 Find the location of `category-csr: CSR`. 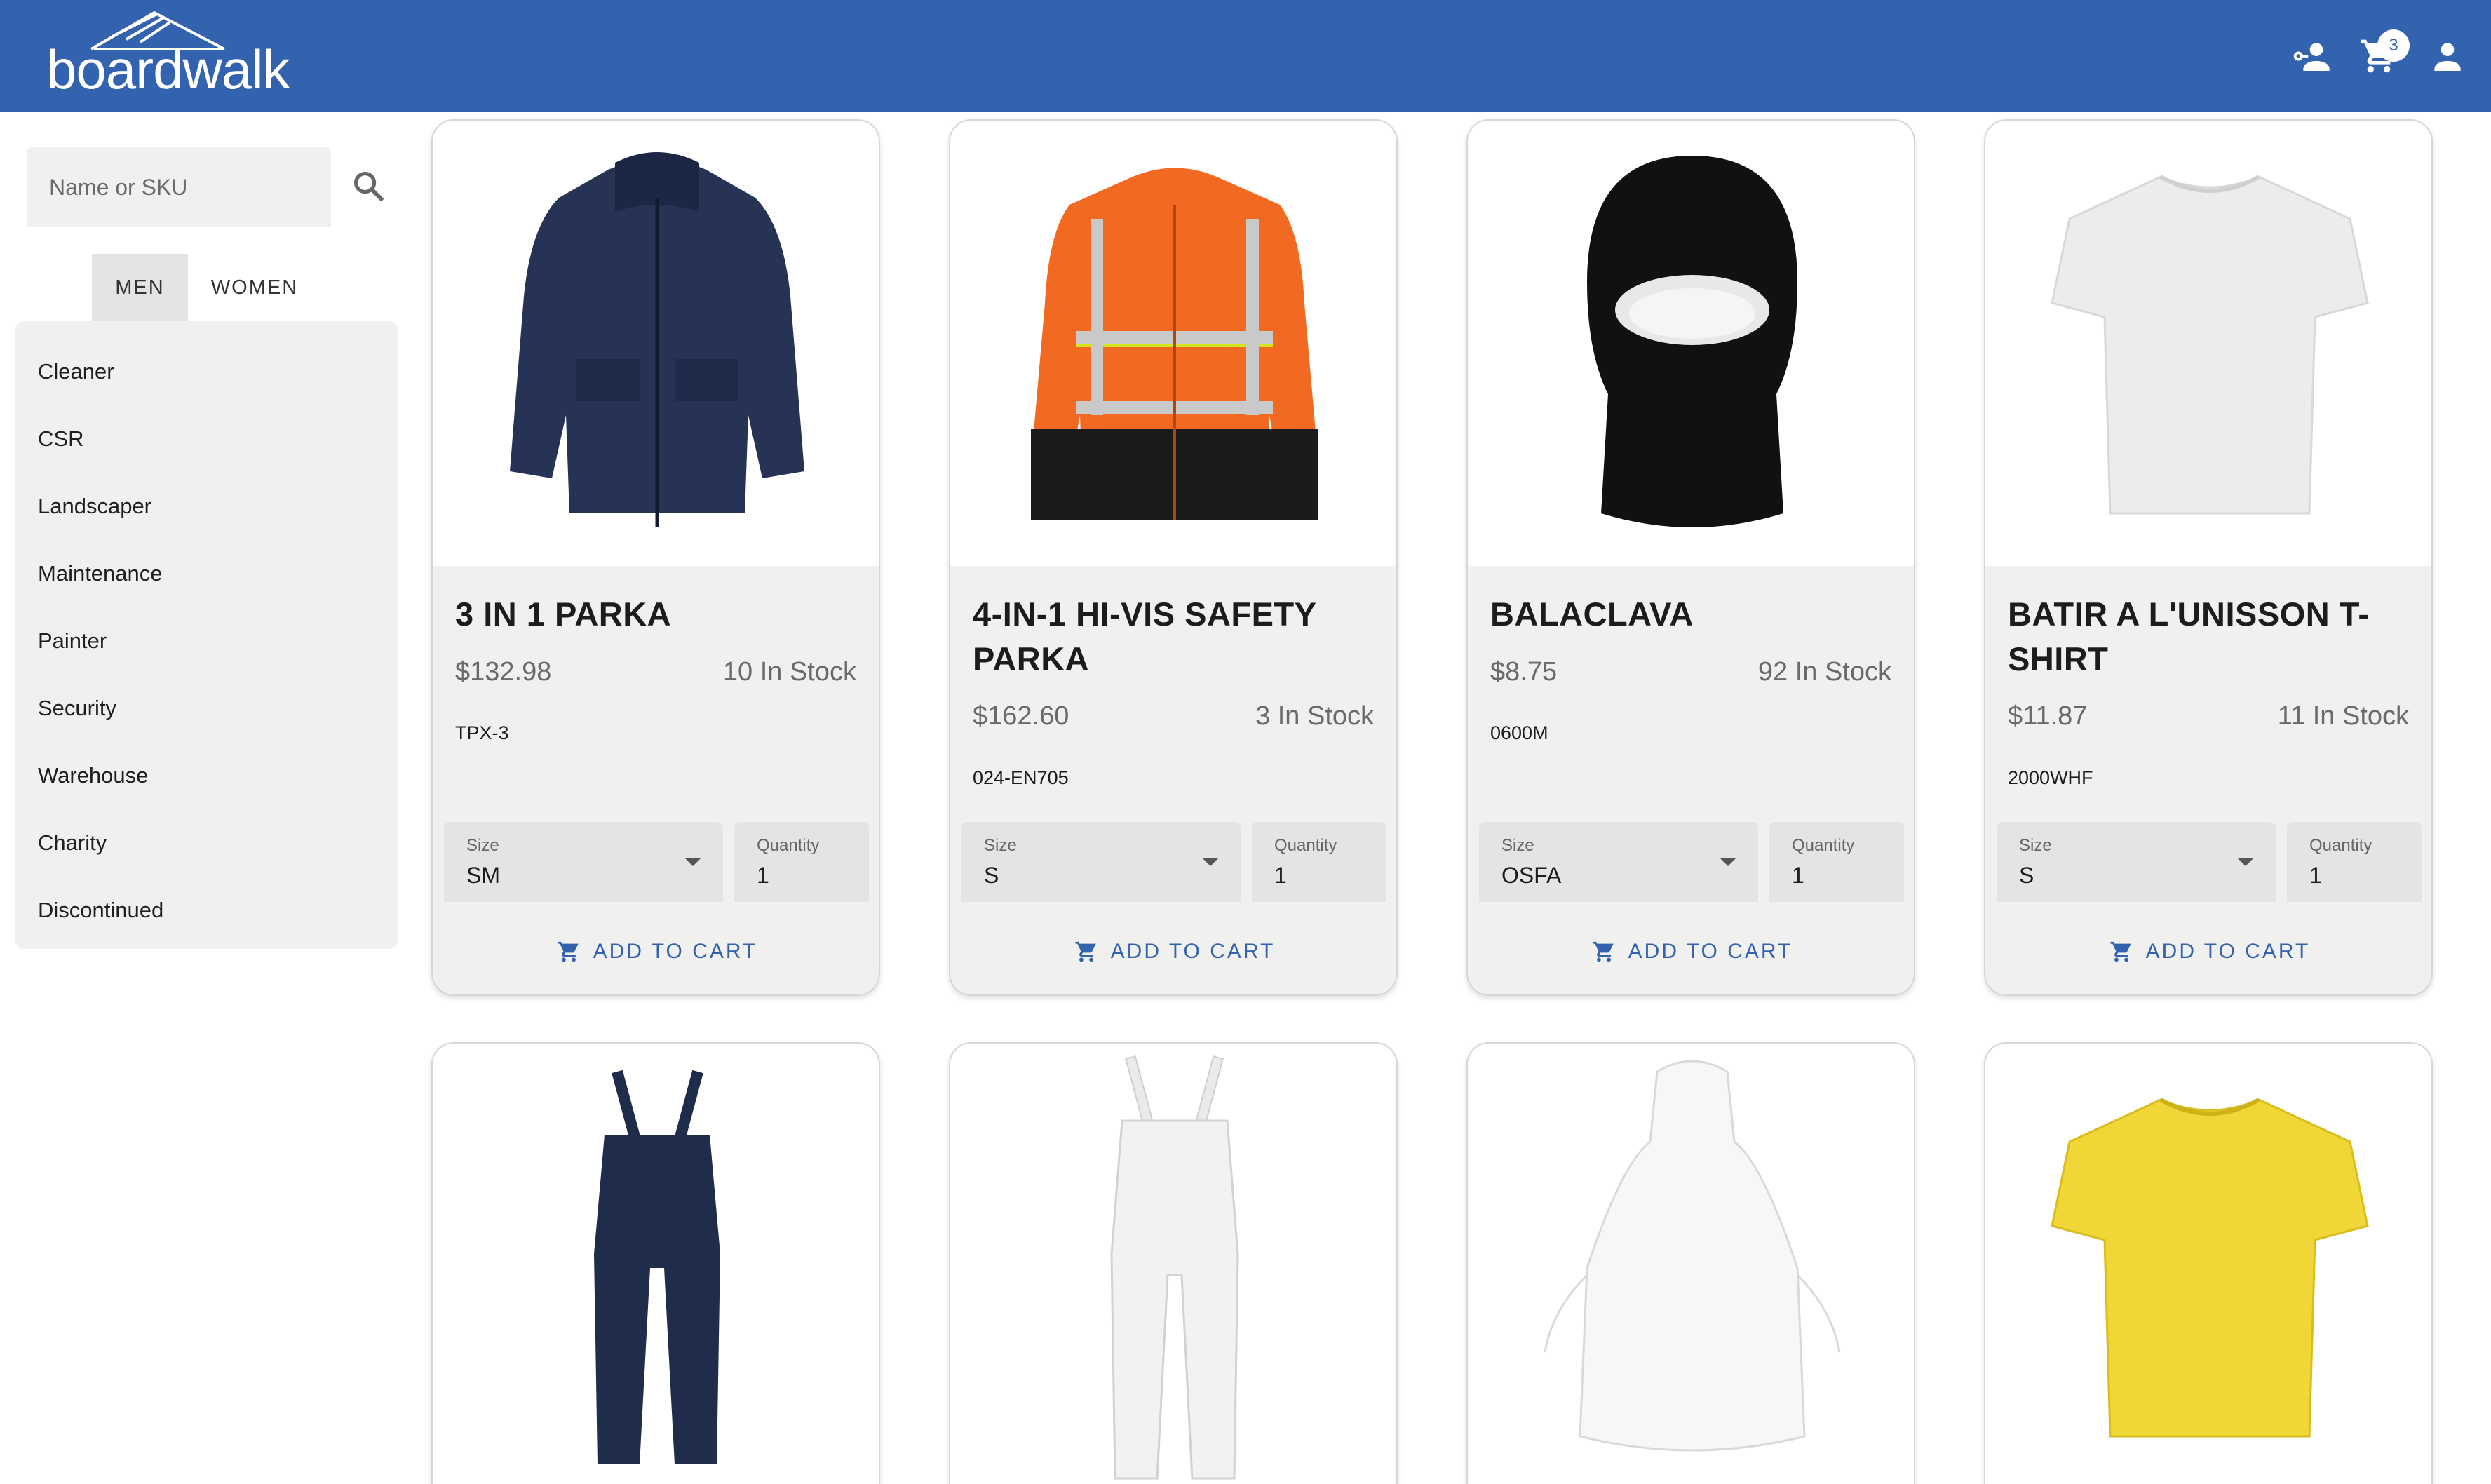

category-csr: CSR is located at coordinates (206, 439).